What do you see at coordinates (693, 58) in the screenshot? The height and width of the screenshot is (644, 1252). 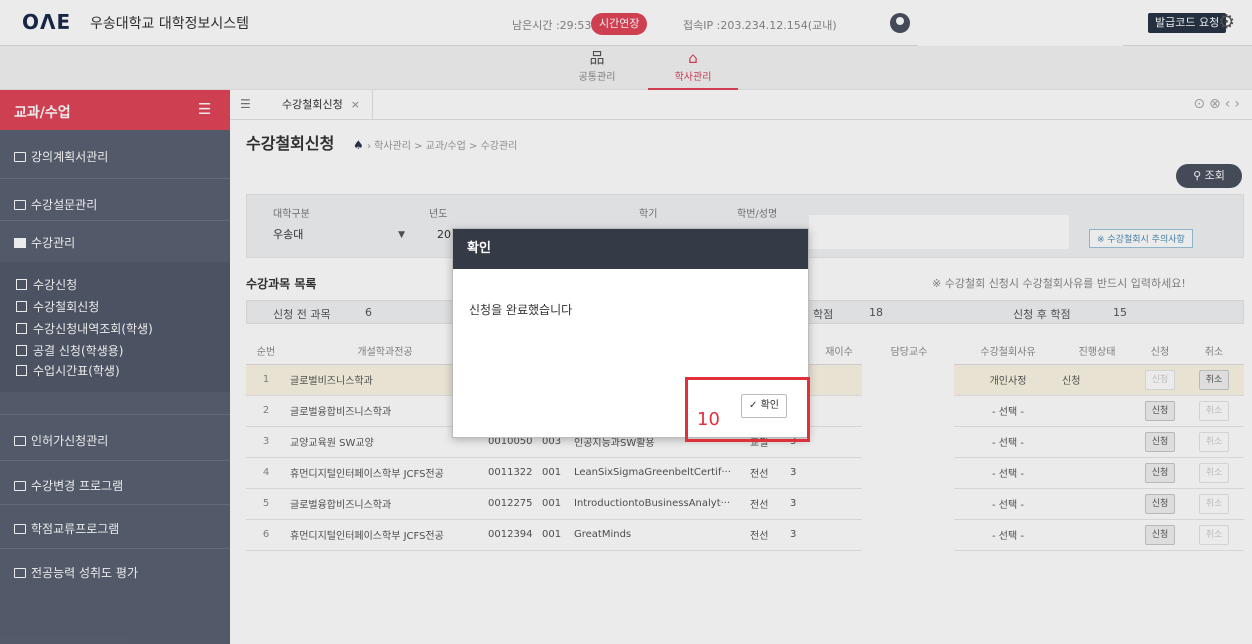 I see `graduation-cap-icon: ⌂` at bounding box center [693, 58].